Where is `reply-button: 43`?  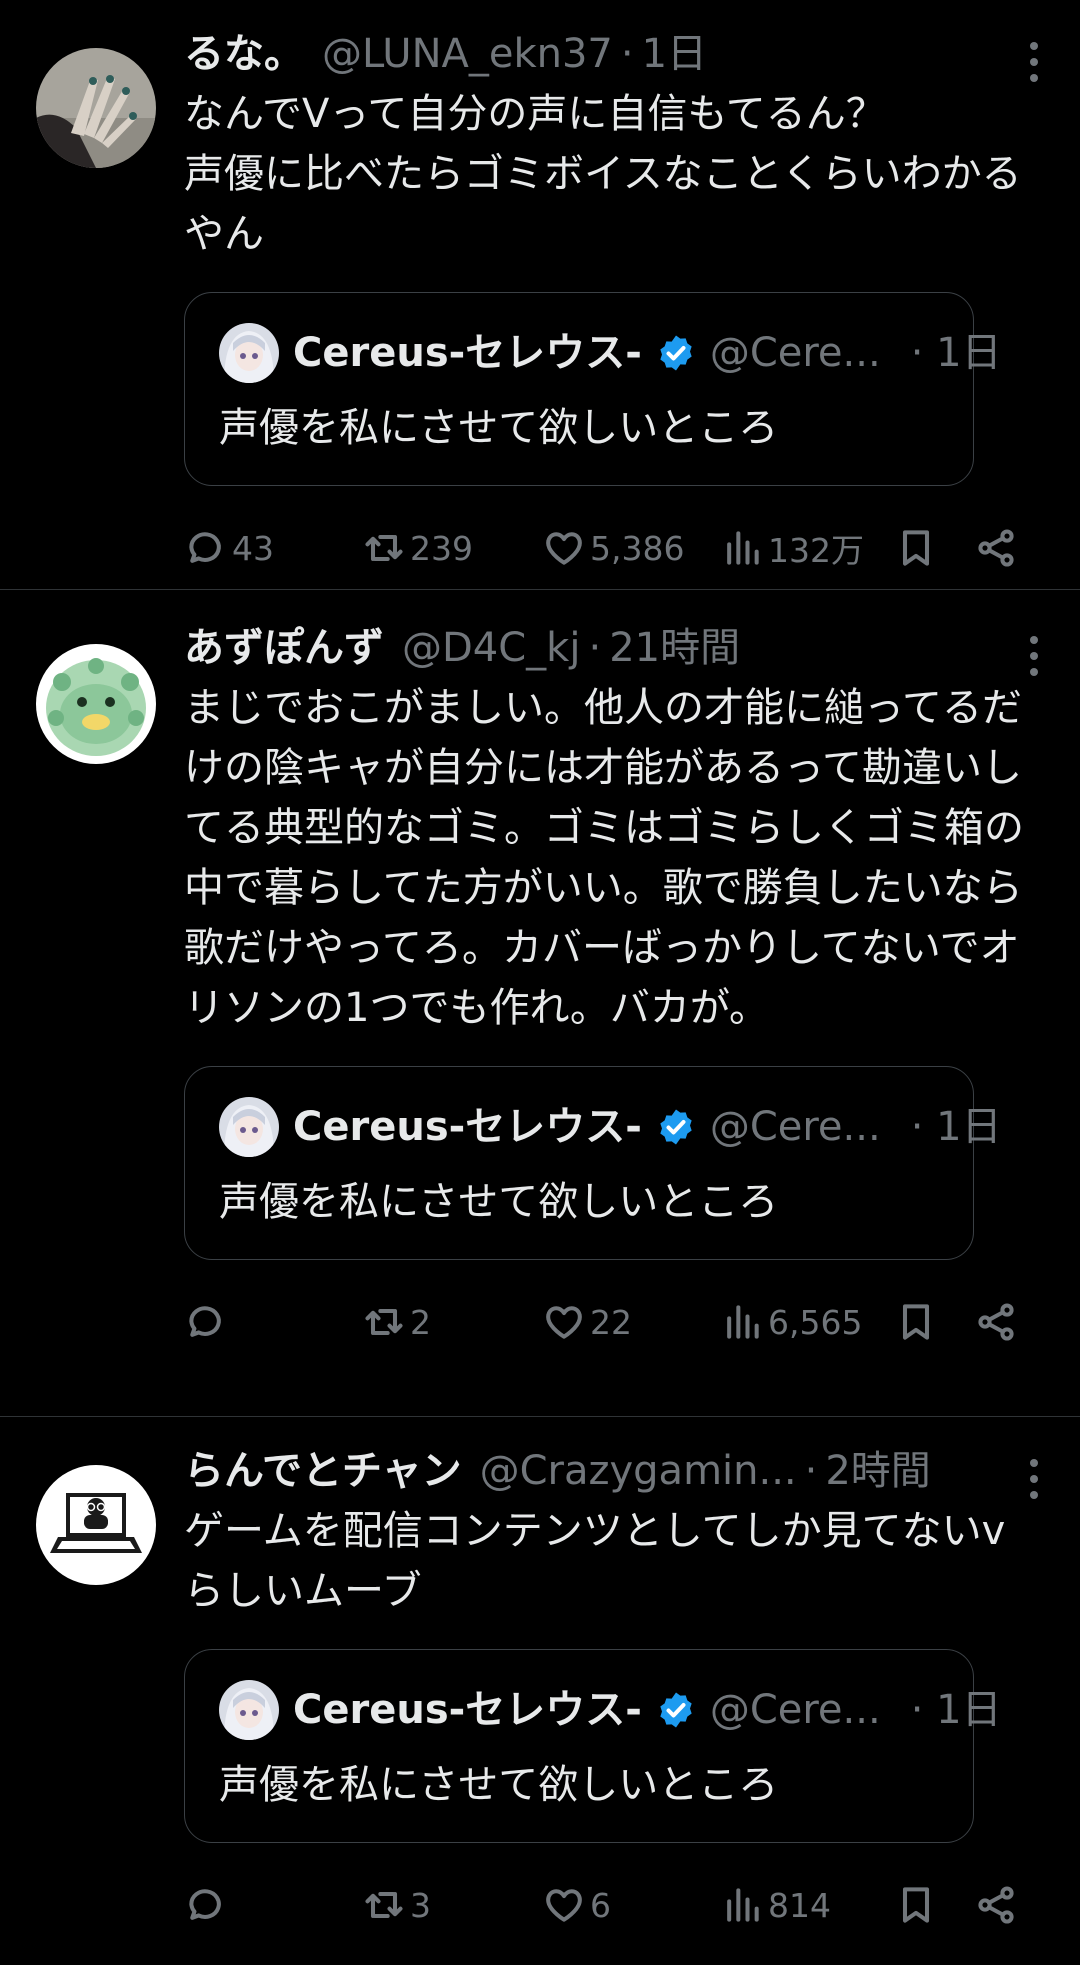 reply-button: 43 is located at coordinates (229, 548).